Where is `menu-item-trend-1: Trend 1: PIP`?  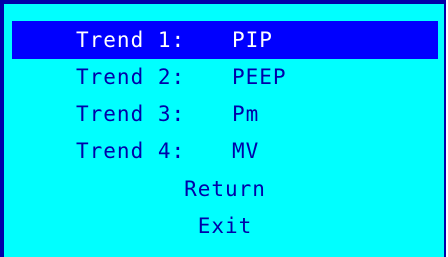 menu-item-trend-1: Trend 1: PIP is located at coordinates (225, 40).